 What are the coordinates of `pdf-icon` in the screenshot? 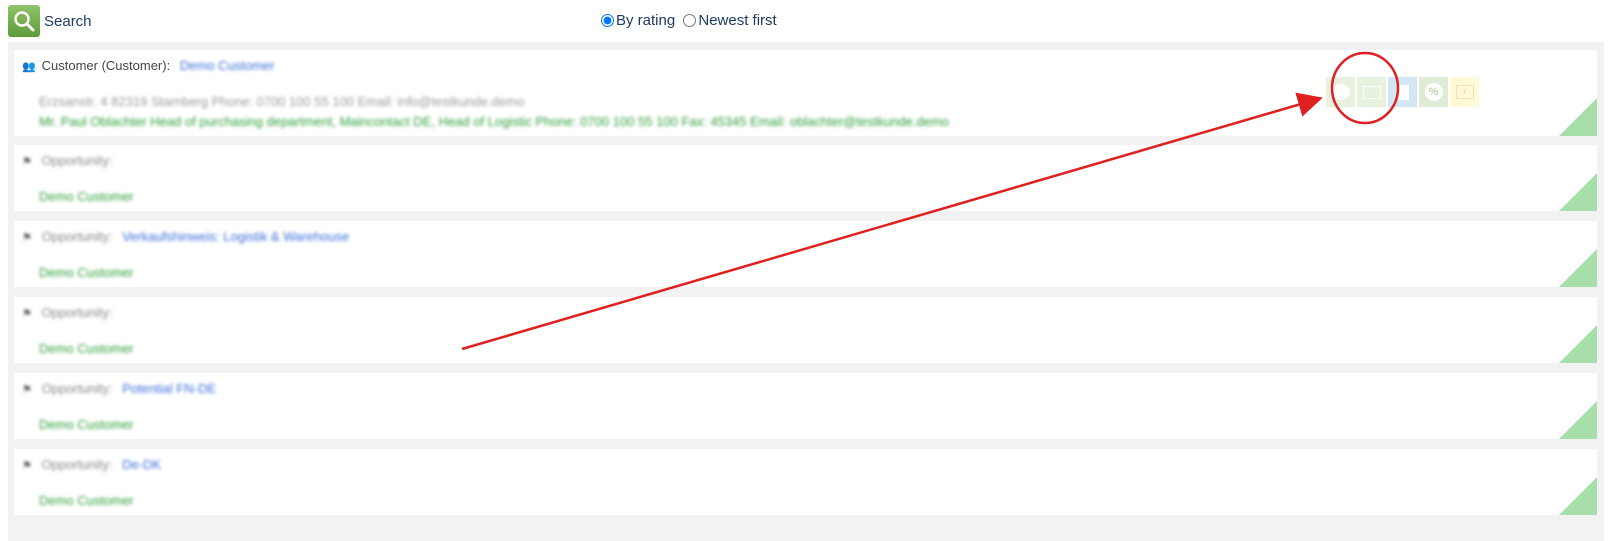 It's located at (1402, 92).